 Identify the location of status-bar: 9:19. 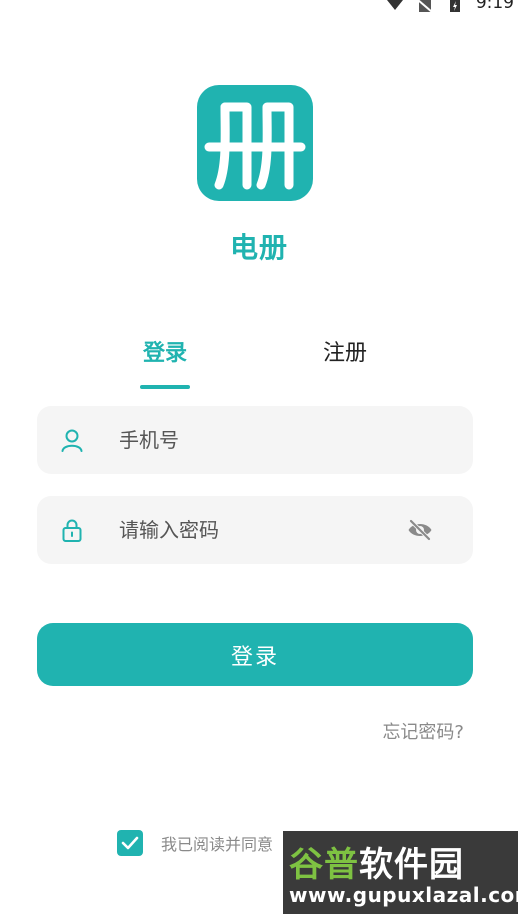
(416, 7).